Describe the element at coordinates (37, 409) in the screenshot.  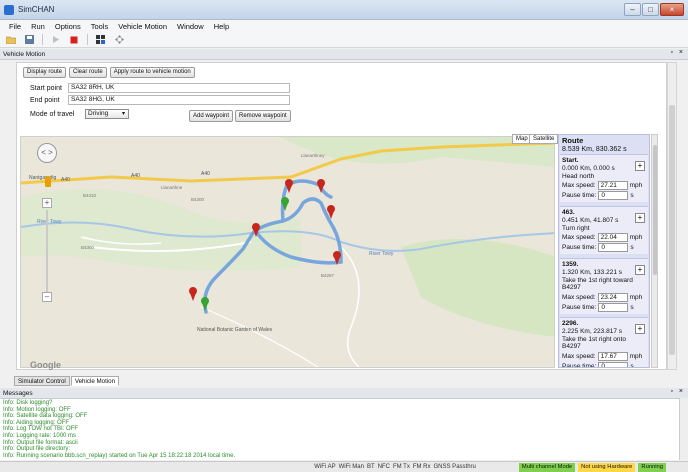
I see `log-line: Info: Motion logging: OFF` at that location.